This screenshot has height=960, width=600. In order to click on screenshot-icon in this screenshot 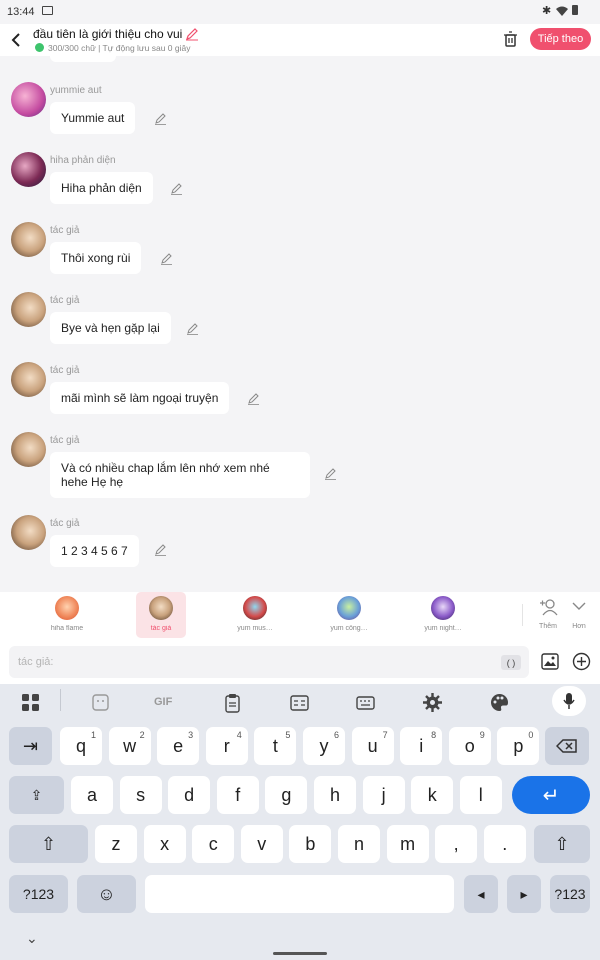, I will do `click(47, 10)`.